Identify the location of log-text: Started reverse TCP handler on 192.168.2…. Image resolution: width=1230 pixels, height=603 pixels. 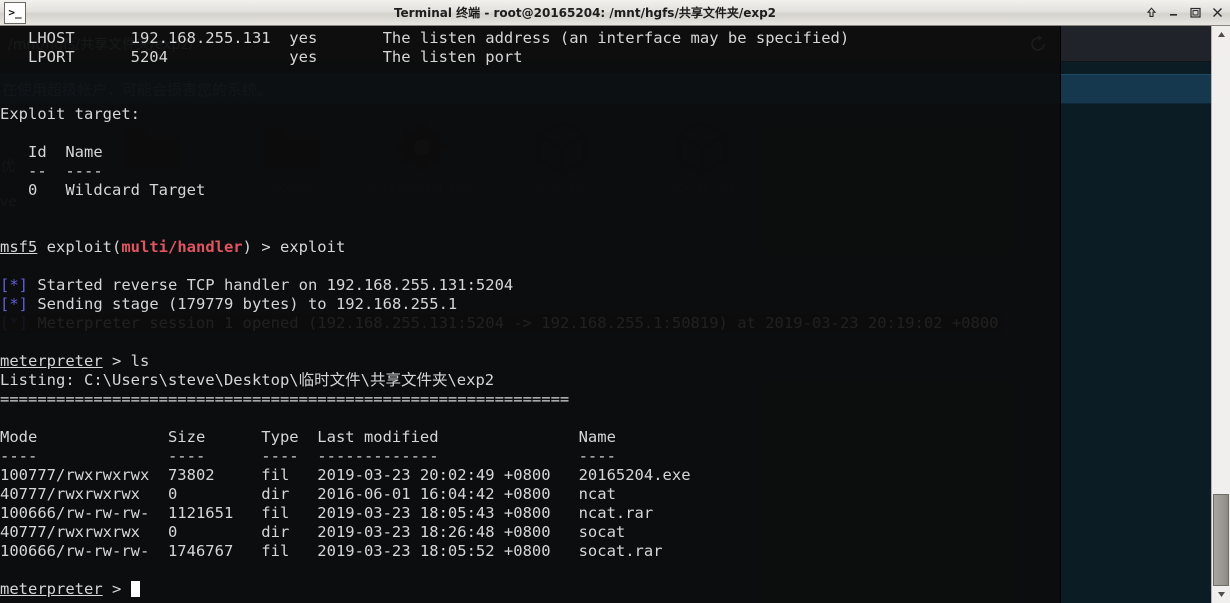
(271, 285).